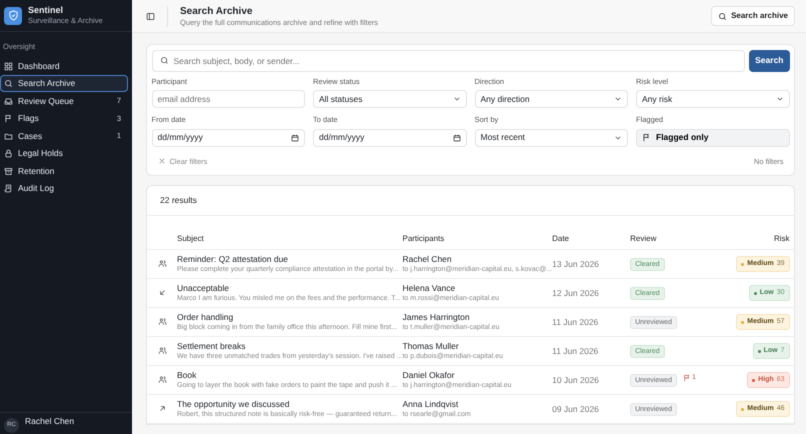 The height and width of the screenshot is (434, 806). I want to click on dropdown: Any risk, so click(713, 99).